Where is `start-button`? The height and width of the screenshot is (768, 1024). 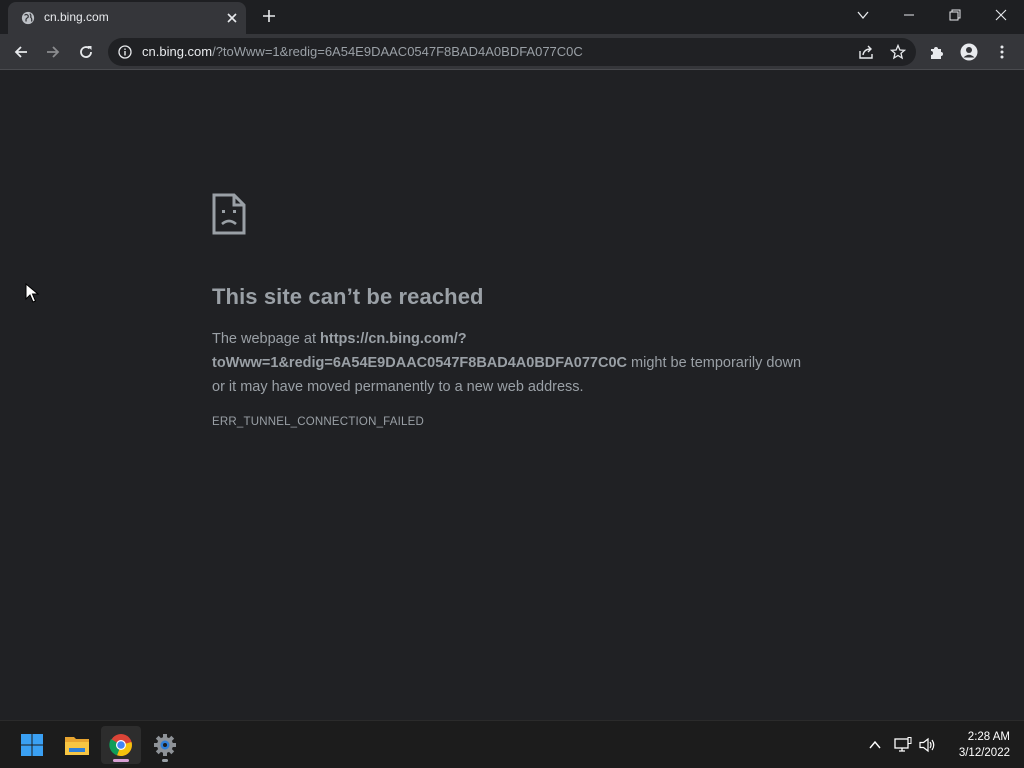 start-button is located at coordinates (32, 745).